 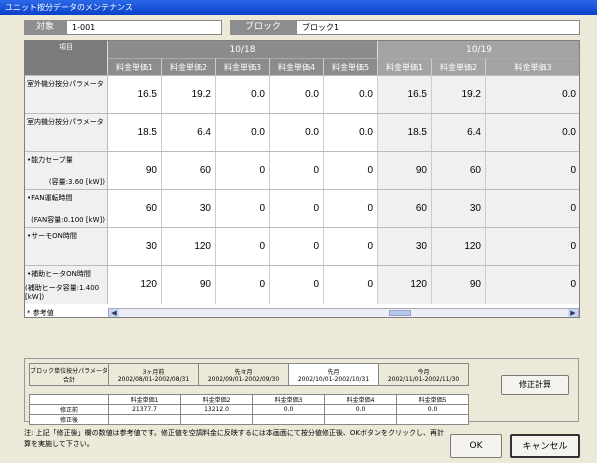 I want to click on summary-col-header: 料金単価4, so click(x=360, y=399).